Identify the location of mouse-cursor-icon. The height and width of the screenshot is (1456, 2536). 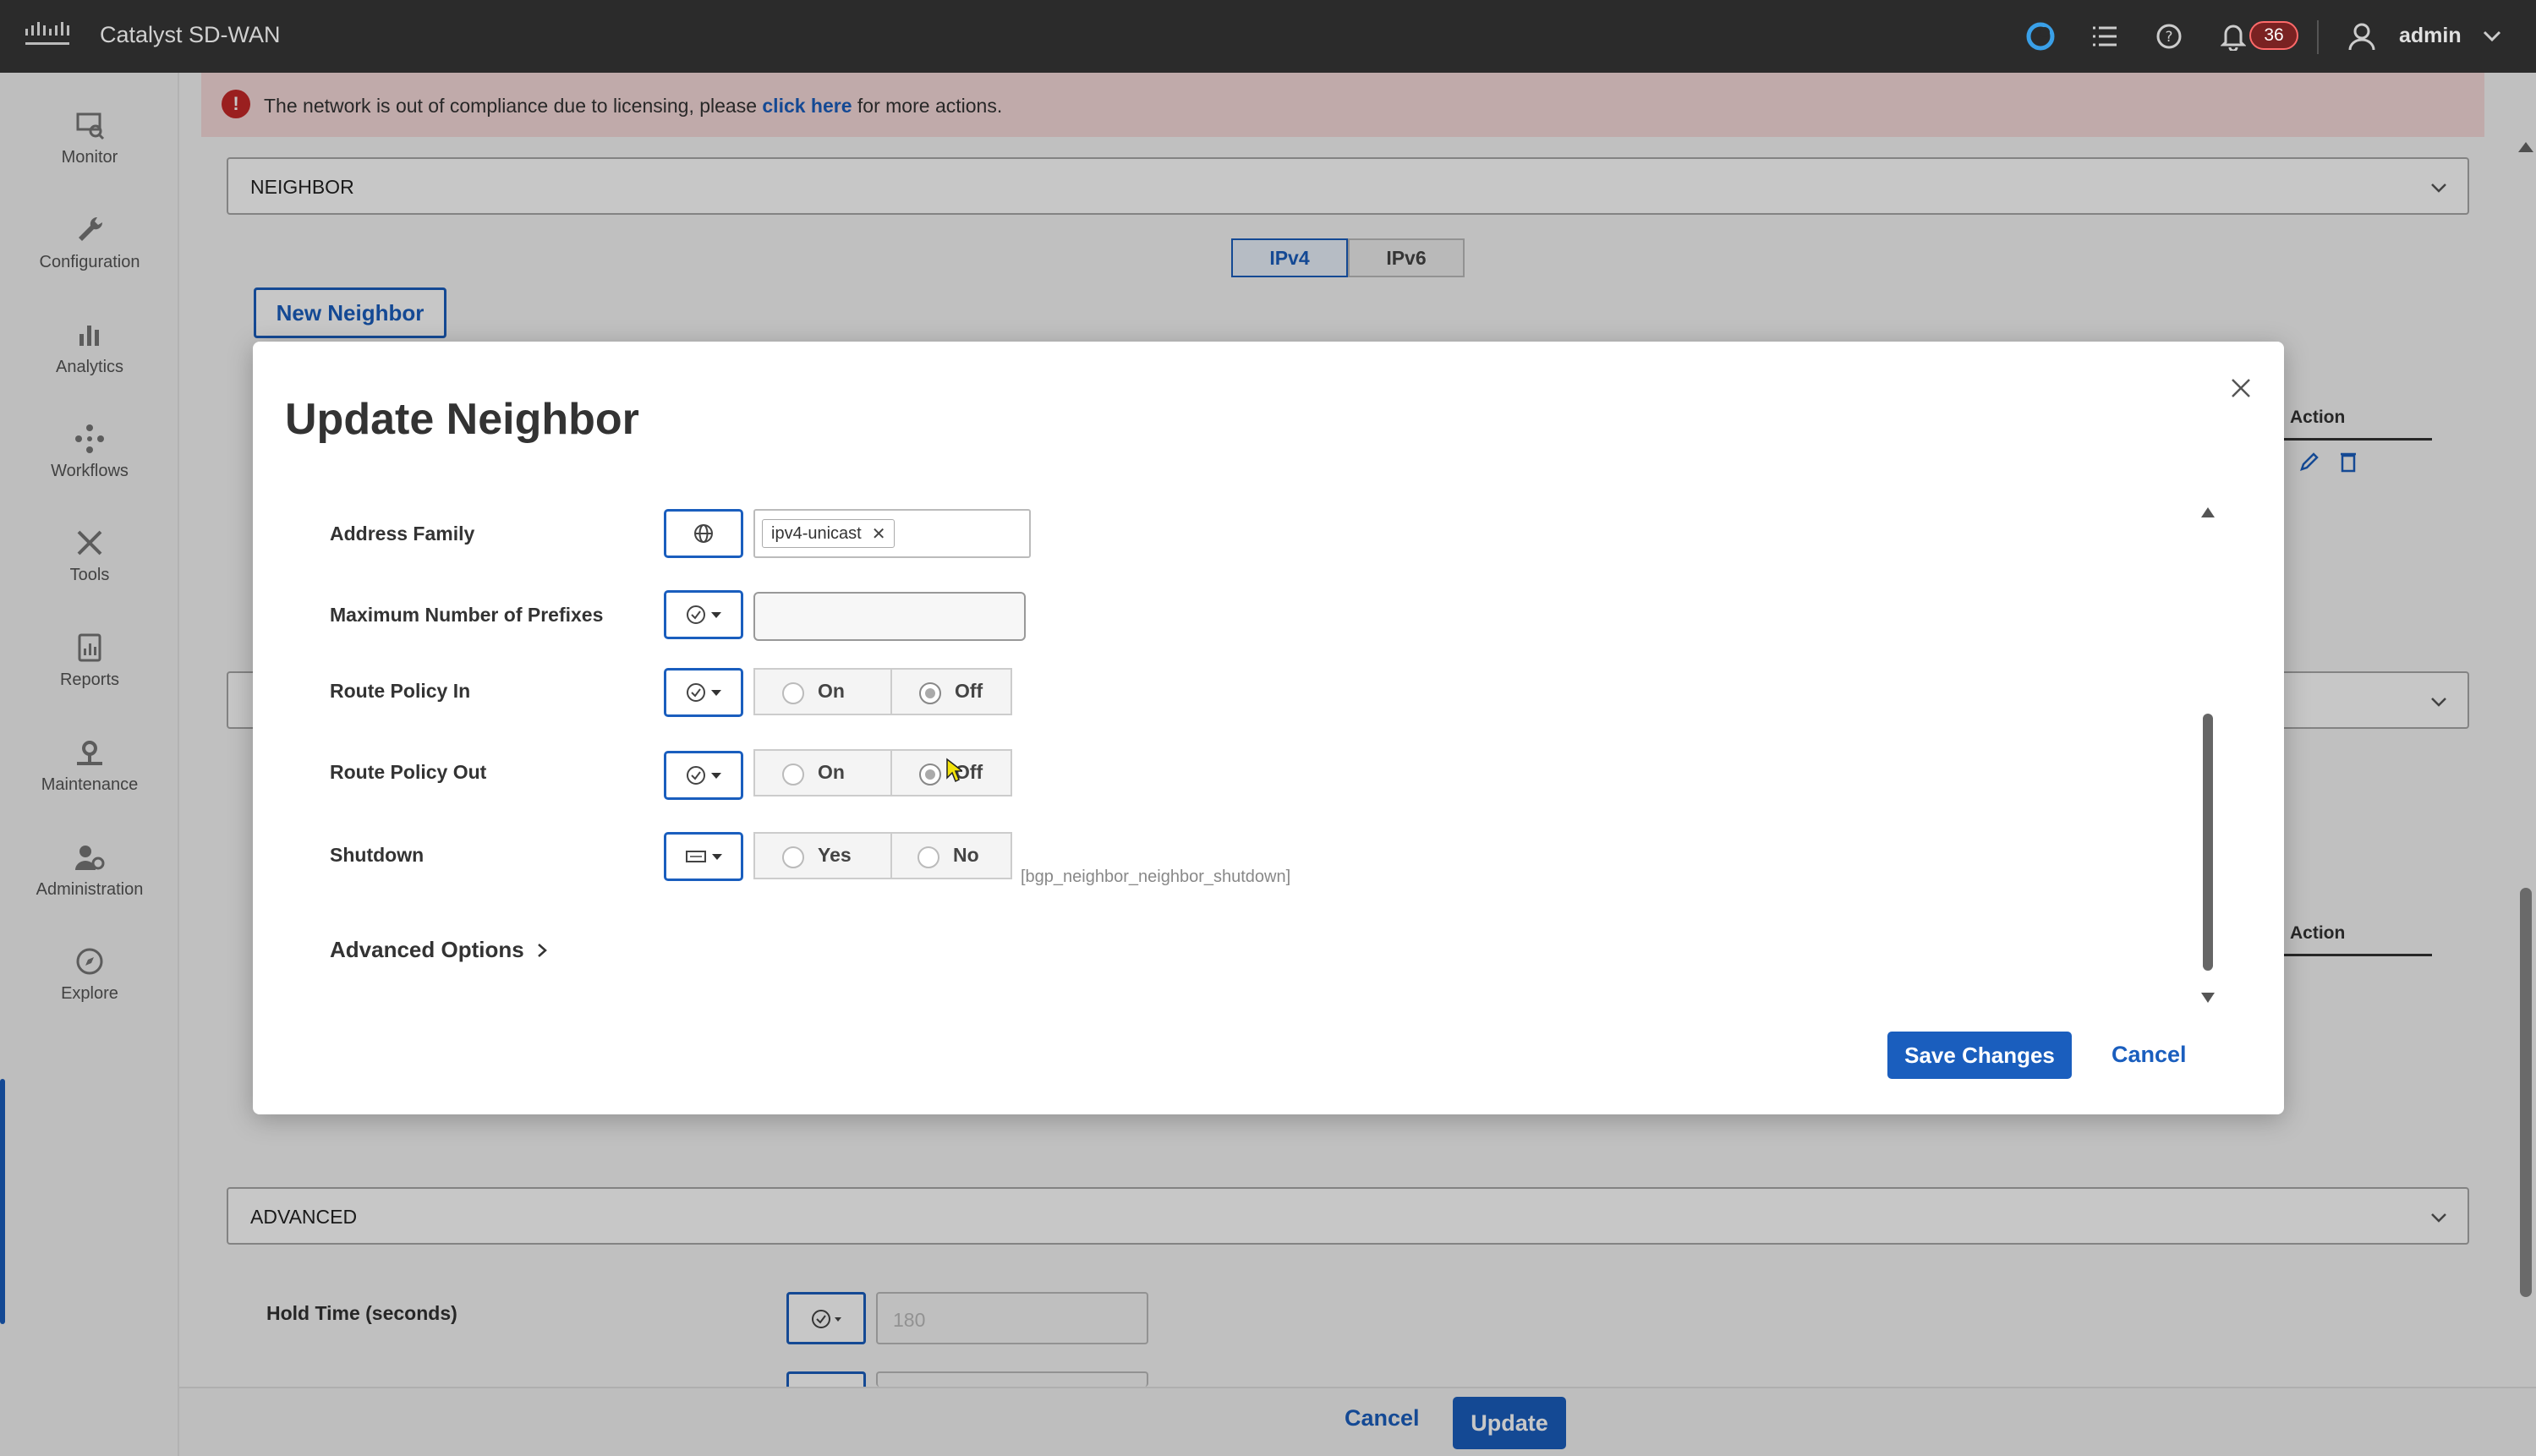
(954, 771).